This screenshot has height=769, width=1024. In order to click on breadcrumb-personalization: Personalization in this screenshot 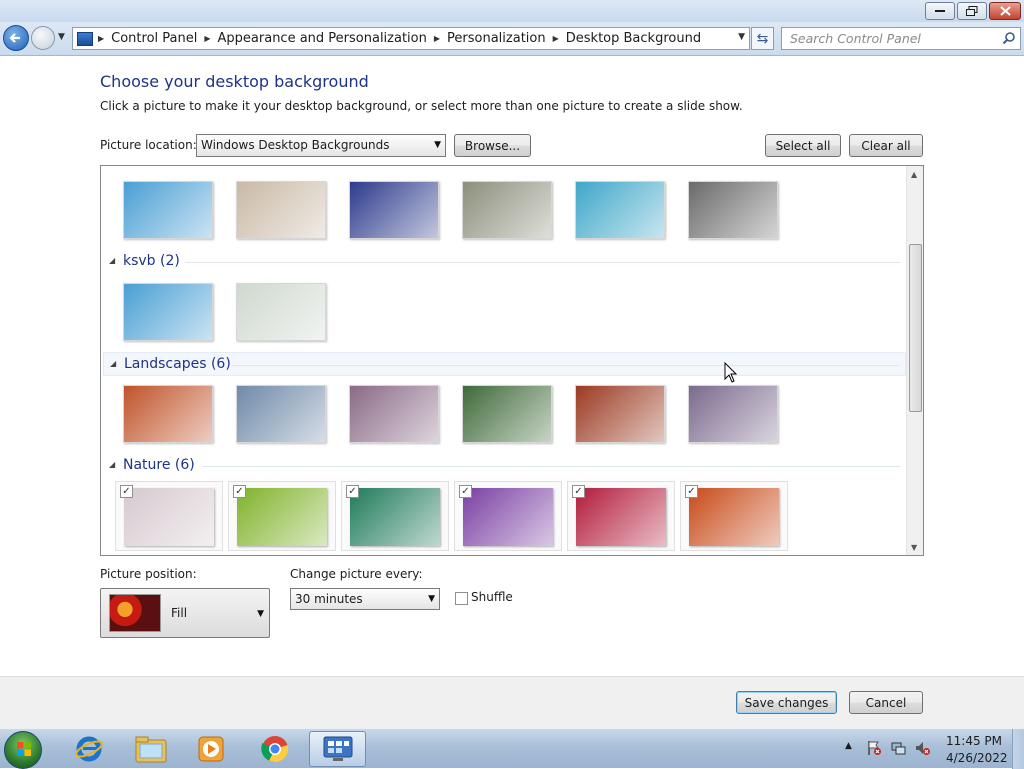, I will do `click(496, 38)`.